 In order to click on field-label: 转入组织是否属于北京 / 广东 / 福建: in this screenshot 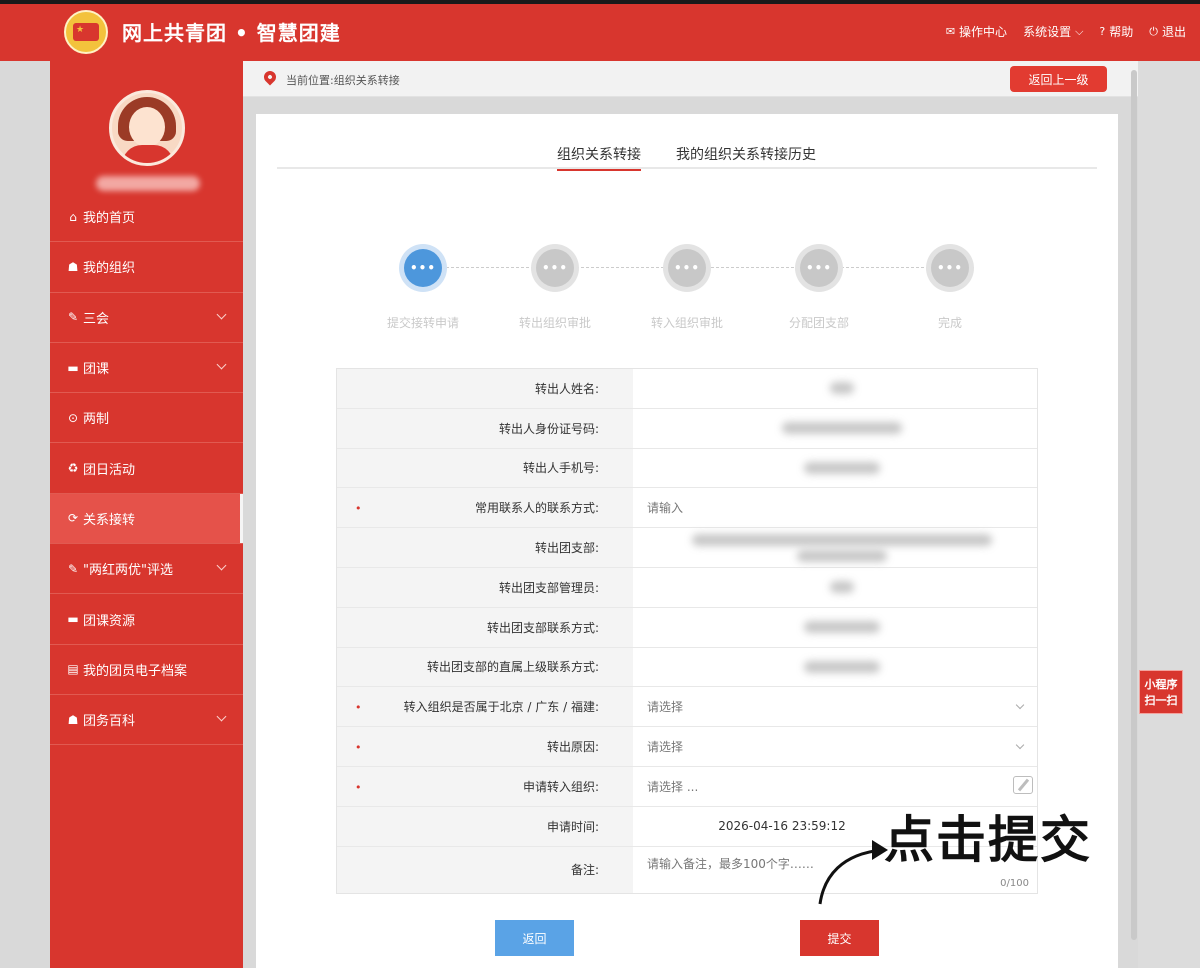, I will do `click(501, 707)`.